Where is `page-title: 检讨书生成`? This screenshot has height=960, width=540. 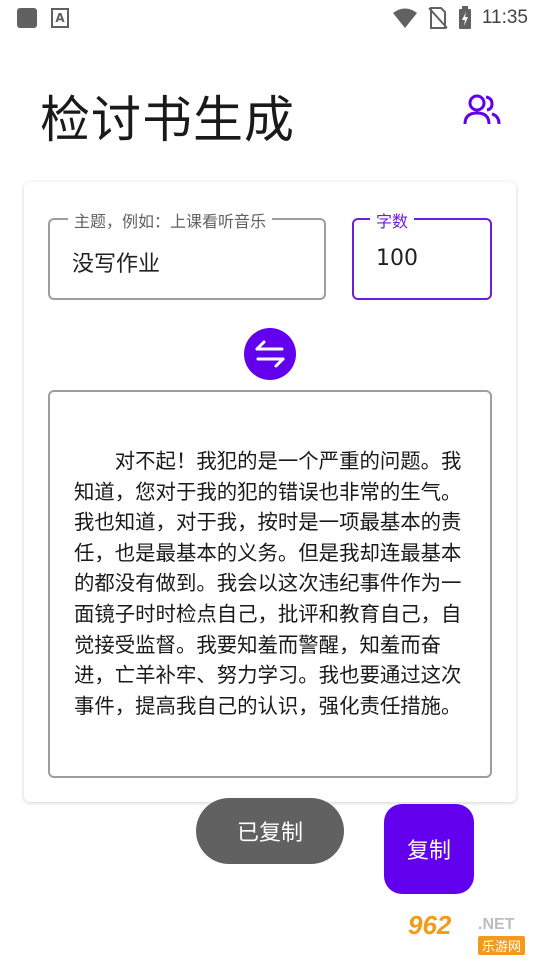
page-title: 检讨书生成 is located at coordinates (167, 120).